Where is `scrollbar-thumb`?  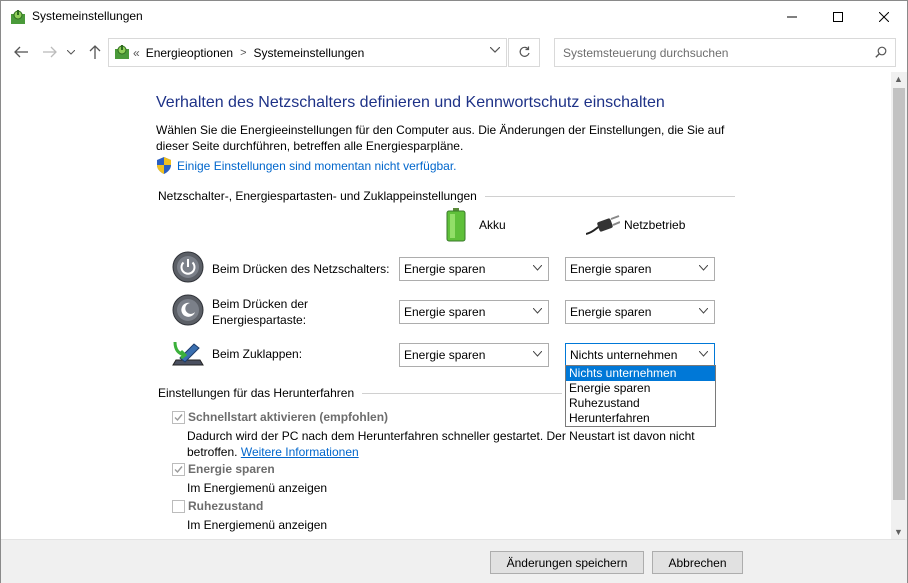
scrollbar-thumb is located at coordinates (899, 294).